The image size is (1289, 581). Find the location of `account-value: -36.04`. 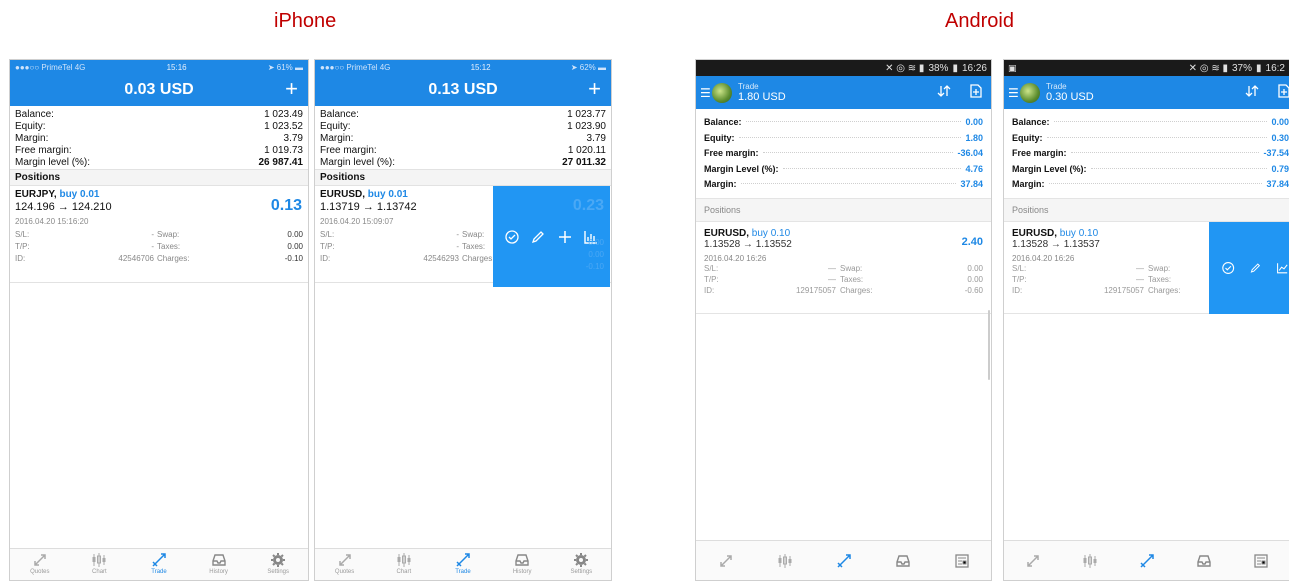

account-value: -36.04 is located at coordinates (970, 153).